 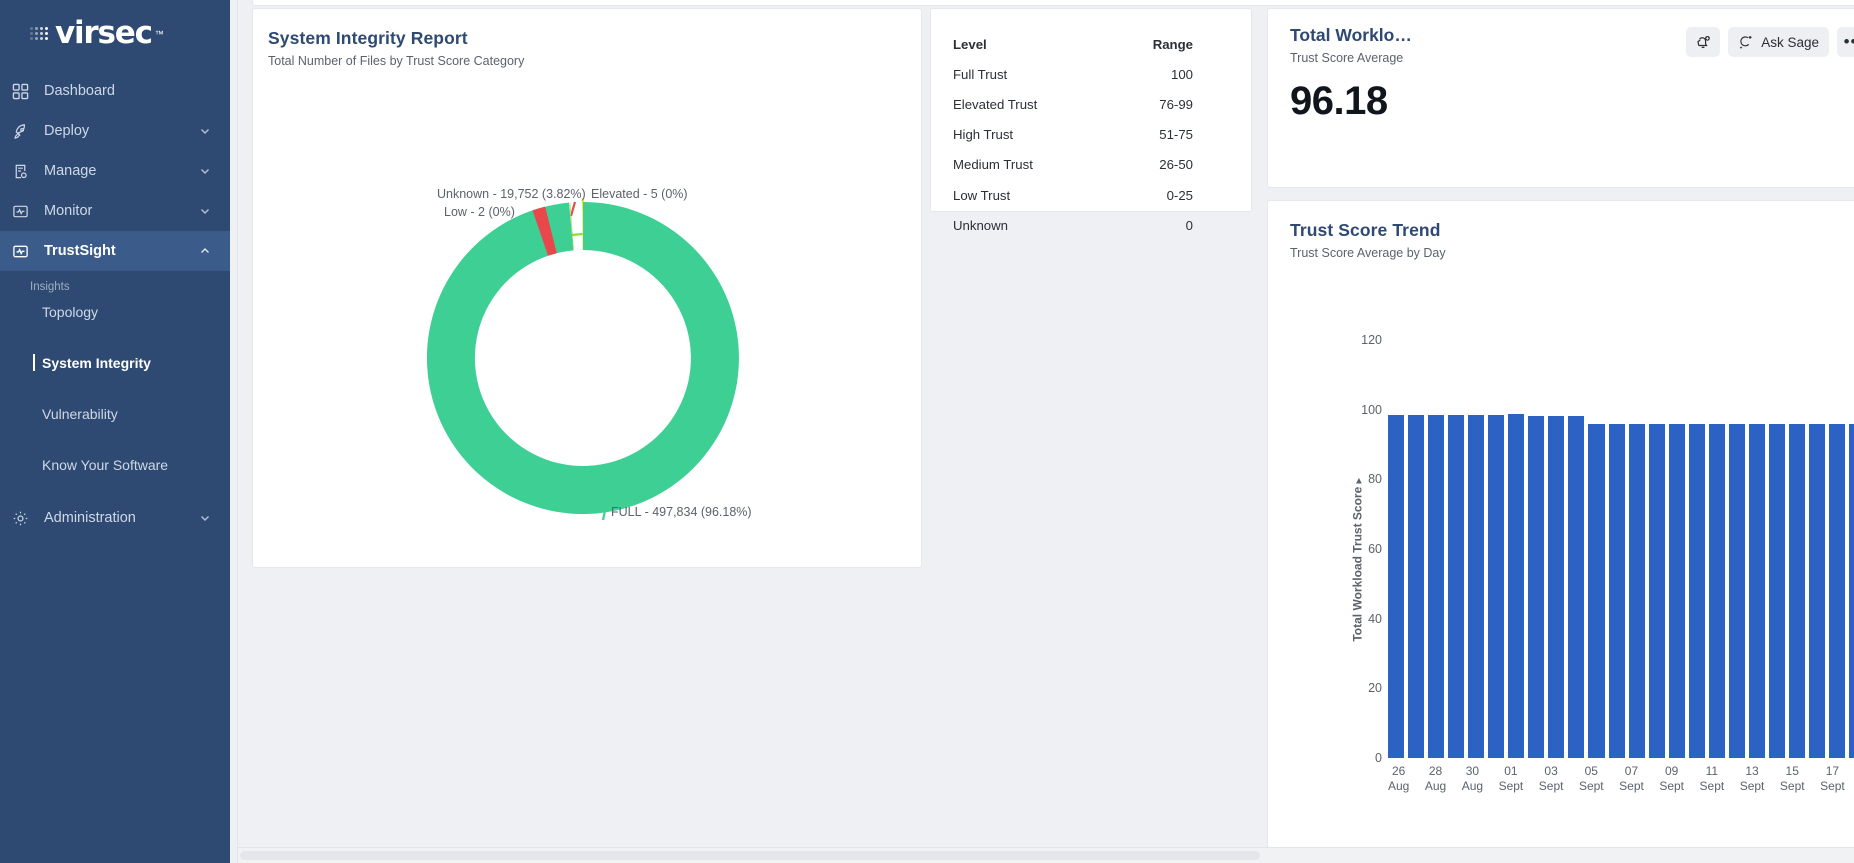 I want to click on x-axis-tick: 13 Sept, so click(x=1752, y=778).